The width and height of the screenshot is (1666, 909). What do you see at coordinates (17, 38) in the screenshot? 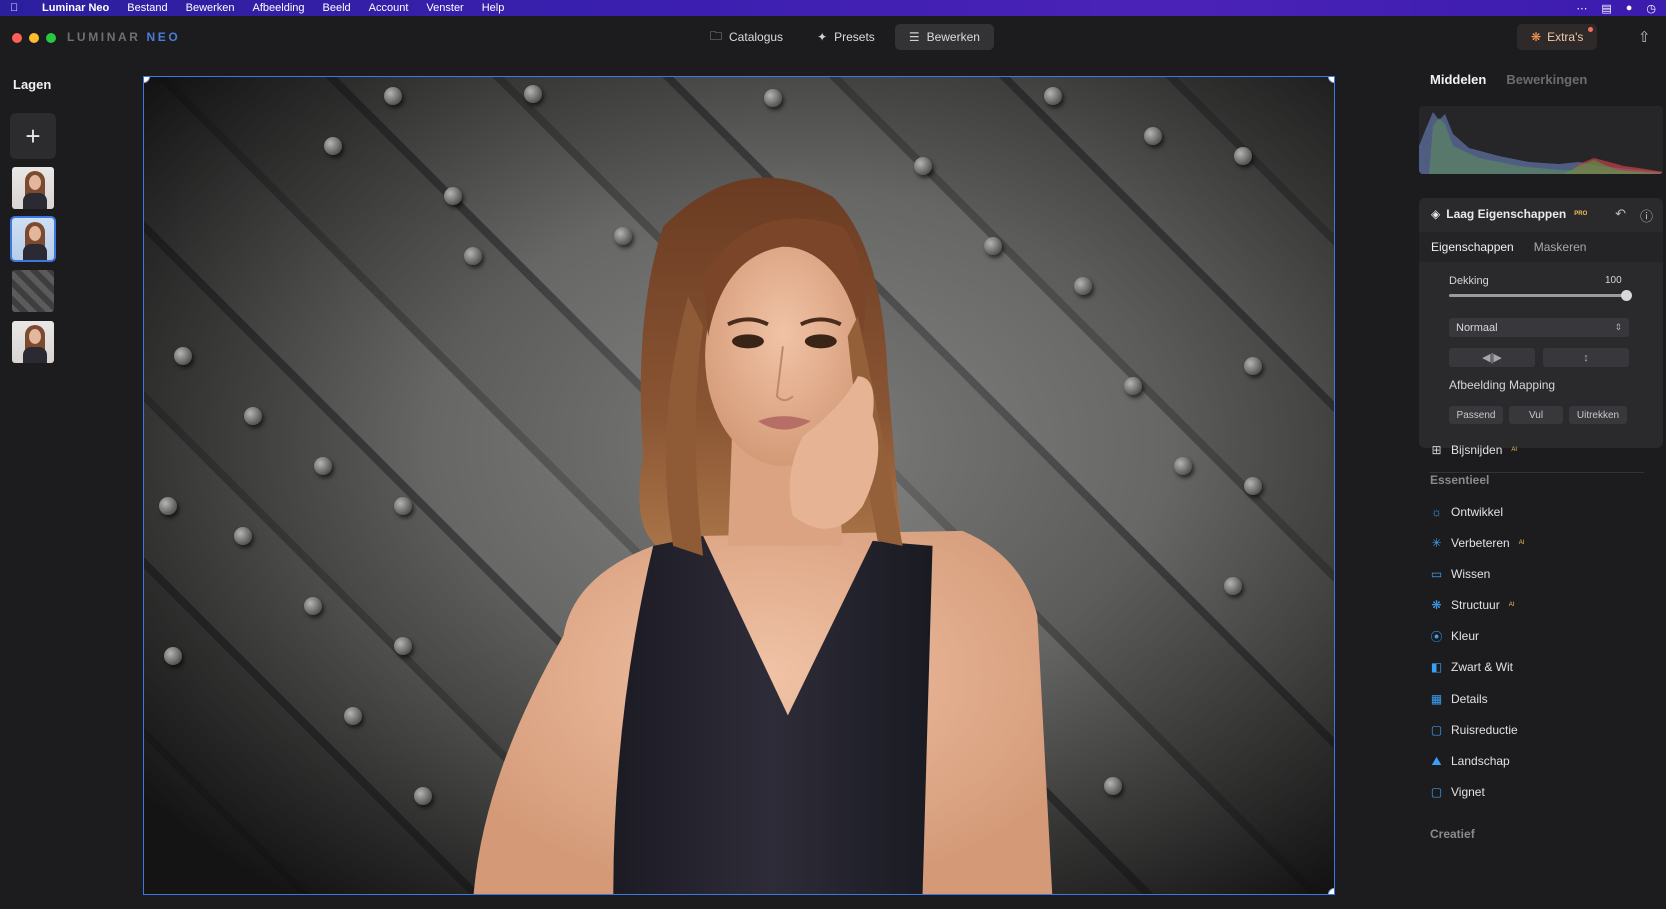
I see `close-window-button` at bounding box center [17, 38].